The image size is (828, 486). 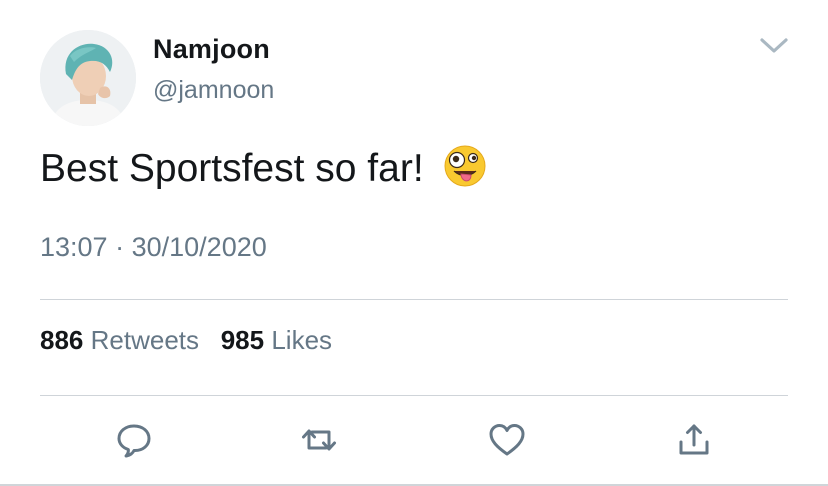 What do you see at coordinates (465, 166) in the screenshot?
I see `zany-face-emoji-icon` at bounding box center [465, 166].